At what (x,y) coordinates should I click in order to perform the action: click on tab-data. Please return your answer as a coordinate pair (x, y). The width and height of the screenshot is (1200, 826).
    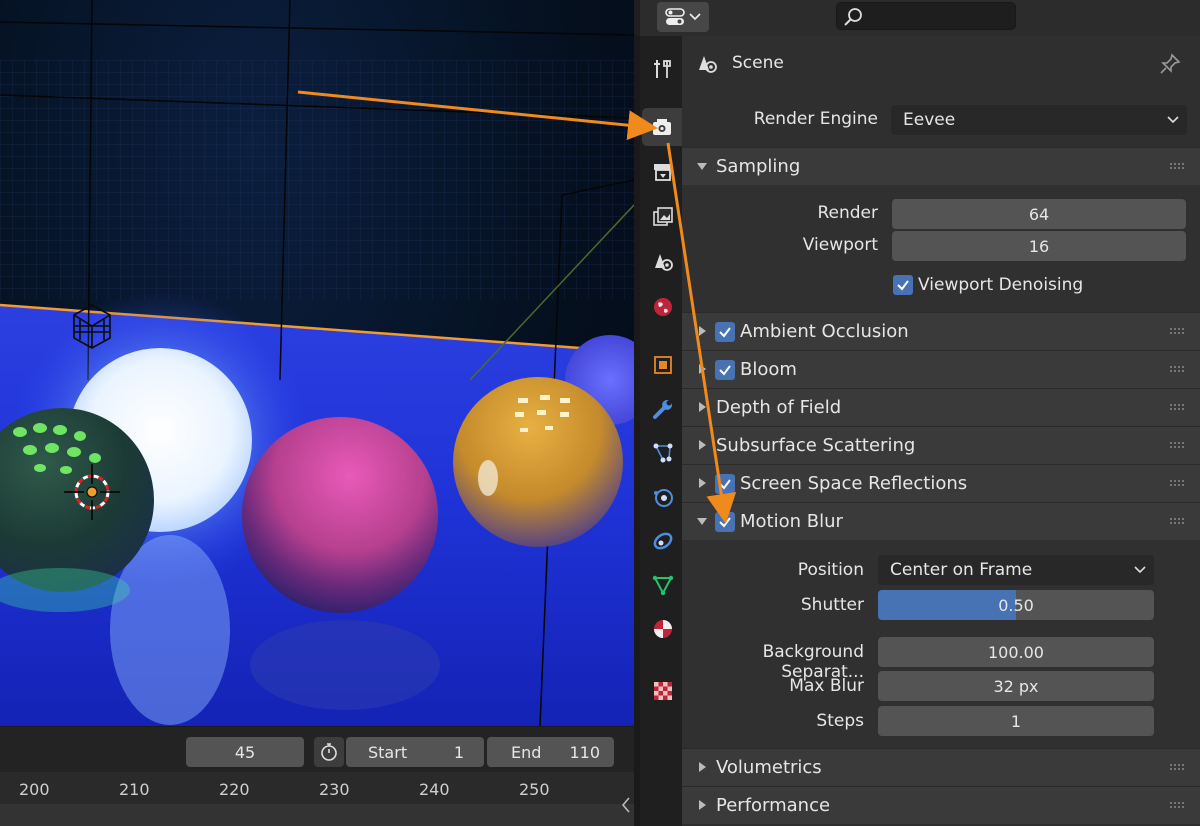
    Looking at the image, I should click on (663, 585).